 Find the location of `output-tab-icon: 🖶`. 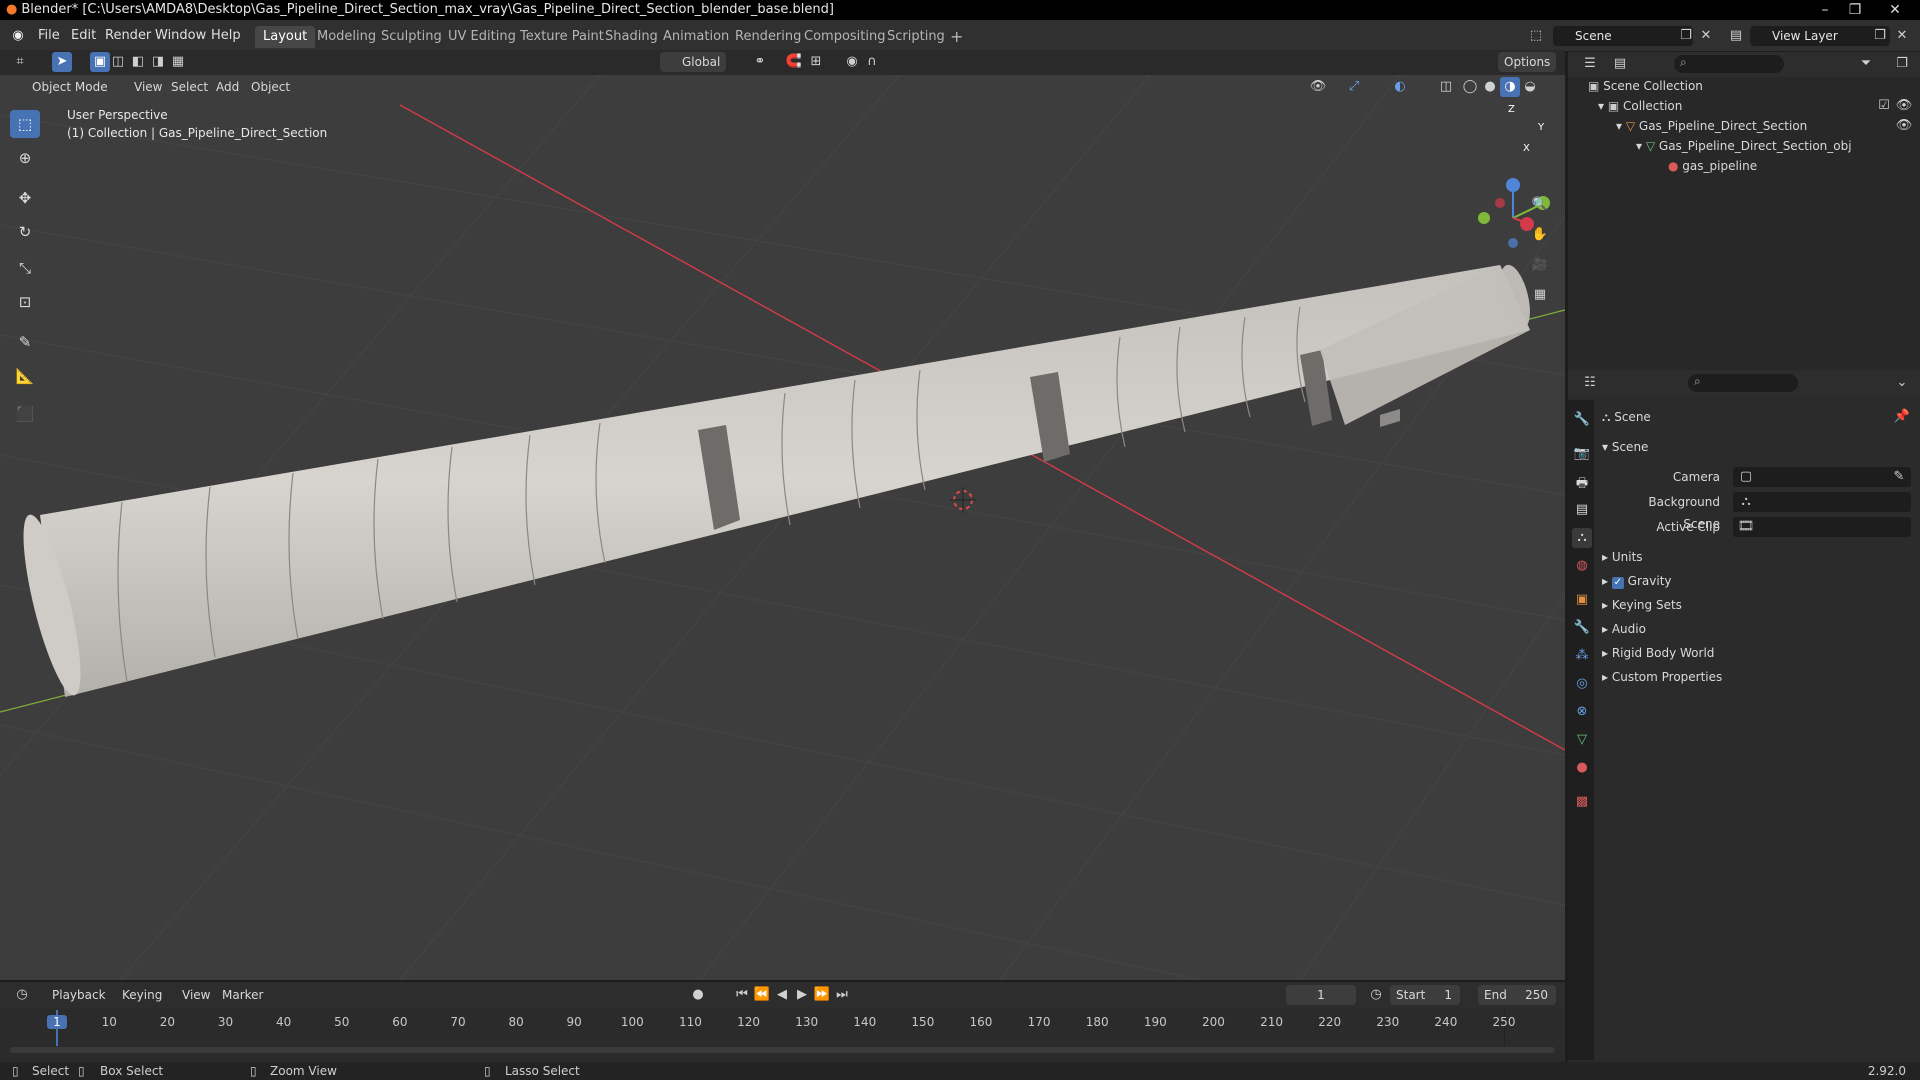

output-tab-icon: 🖶 is located at coordinates (1582, 484).